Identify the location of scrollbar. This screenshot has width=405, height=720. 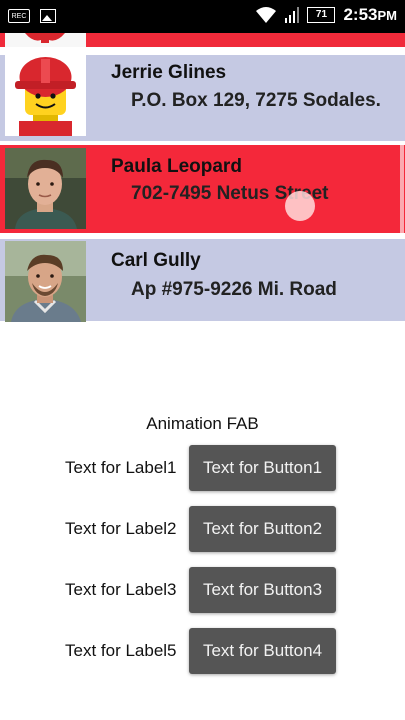
(402, 189).